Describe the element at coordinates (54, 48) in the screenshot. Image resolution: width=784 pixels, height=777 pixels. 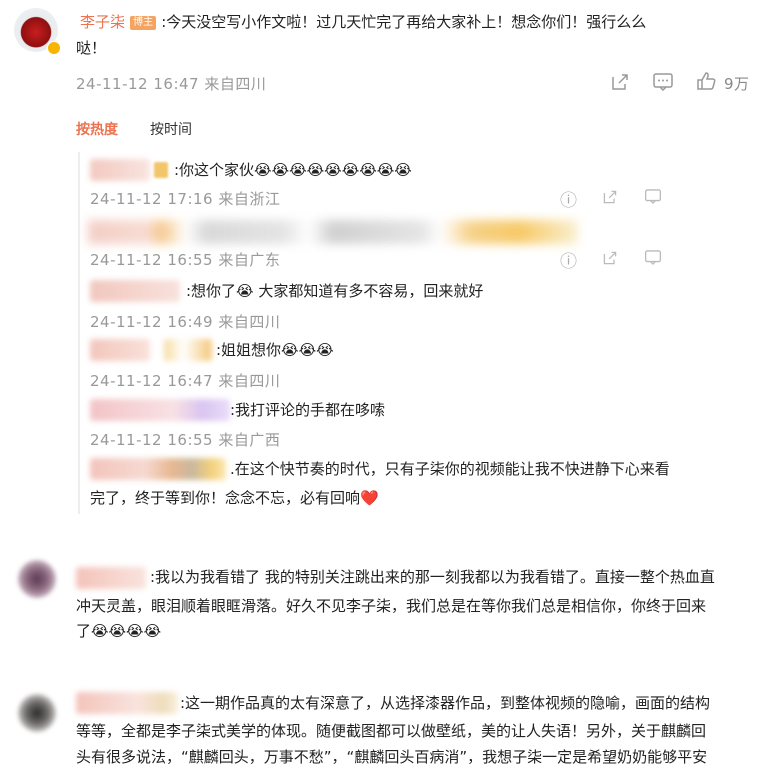
I see `verified-badge-icon` at that location.